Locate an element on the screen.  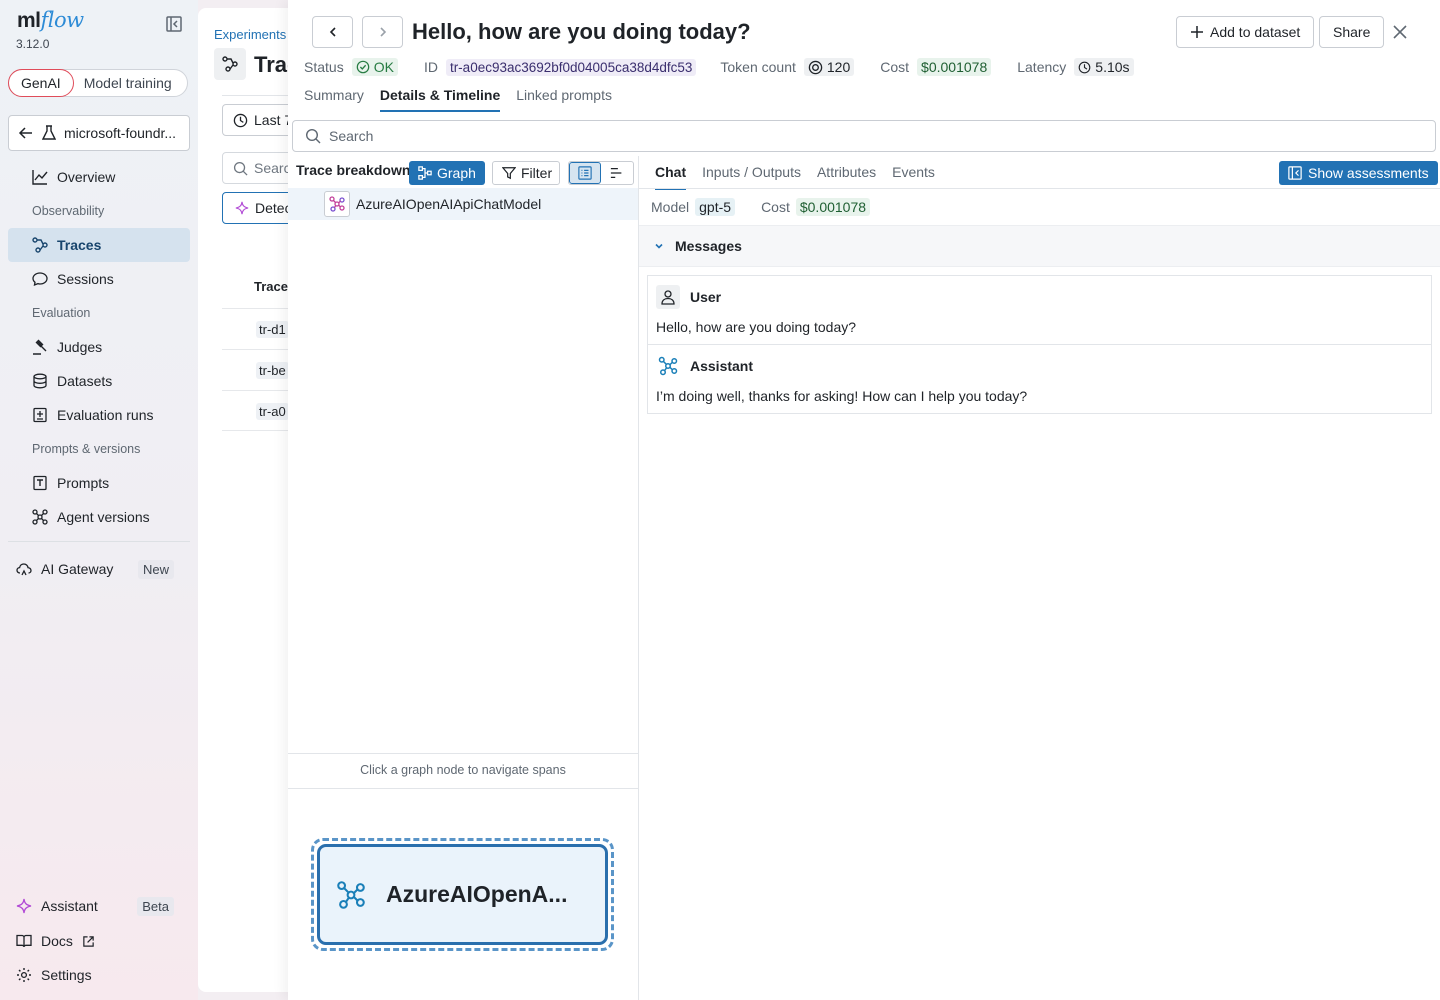
tabs-underline is located at coordinates (1039, 188).